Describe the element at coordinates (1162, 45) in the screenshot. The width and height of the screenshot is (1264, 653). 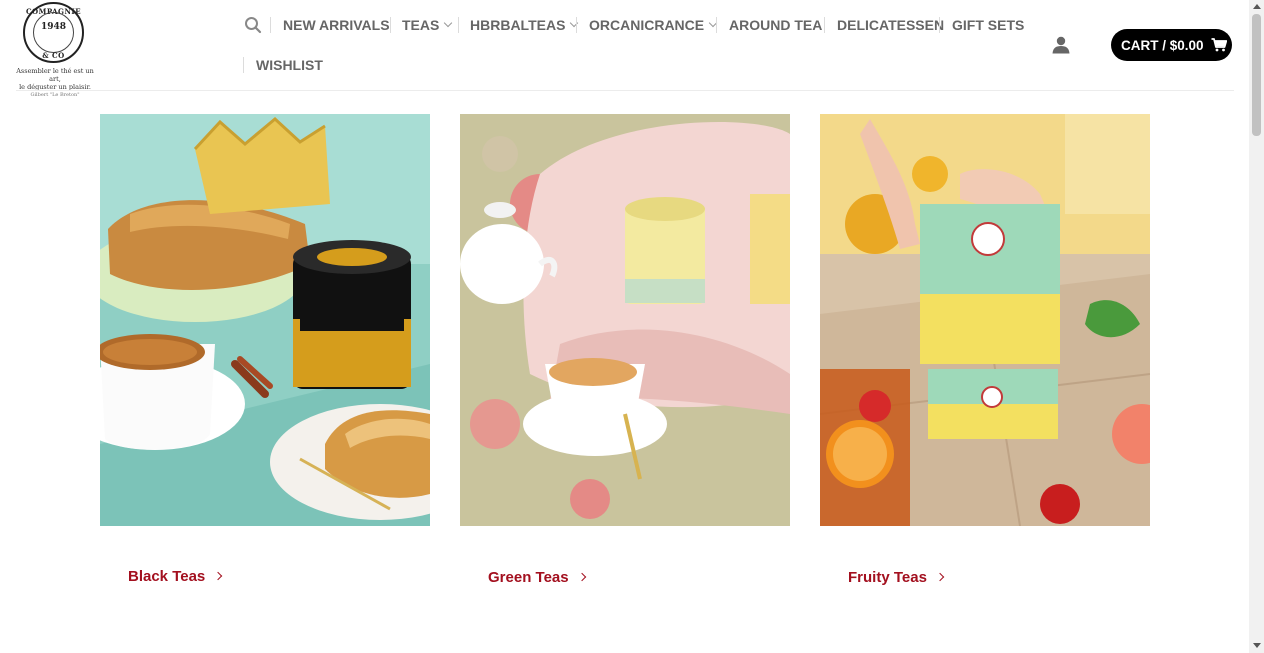
I see `cart-label: CART / $0.00` at that location.